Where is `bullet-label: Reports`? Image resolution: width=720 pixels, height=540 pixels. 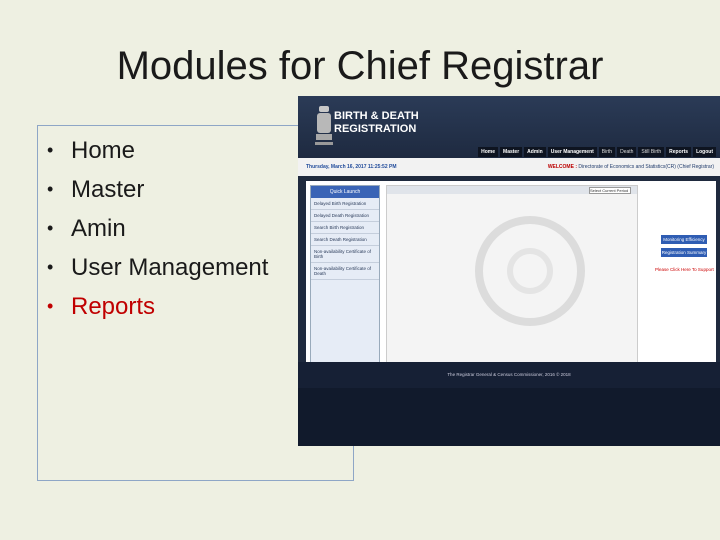 bullet-label: Reports is located at coordinates (113, 306).